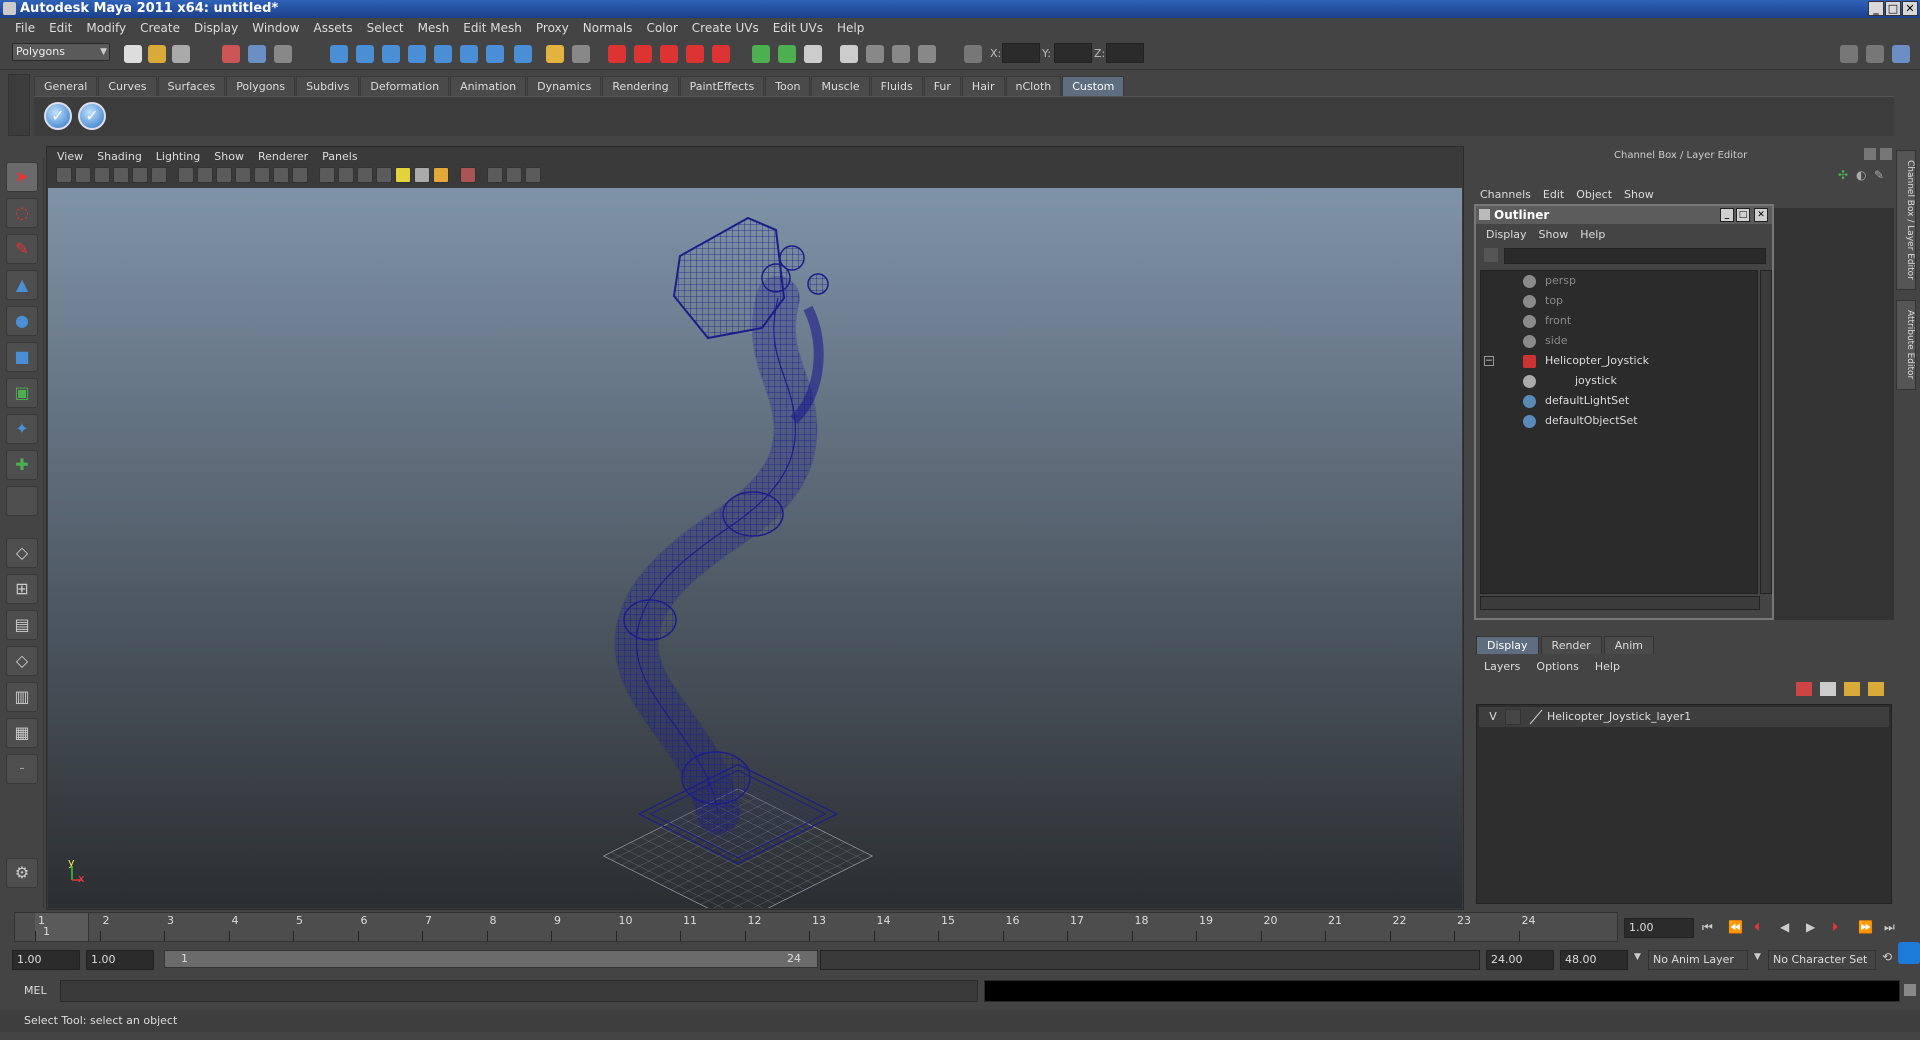 The image size is (1920, 1040). Describe the element at coordinates (385, 28) in the screenshot. I see `menu-select: Select` at that location.